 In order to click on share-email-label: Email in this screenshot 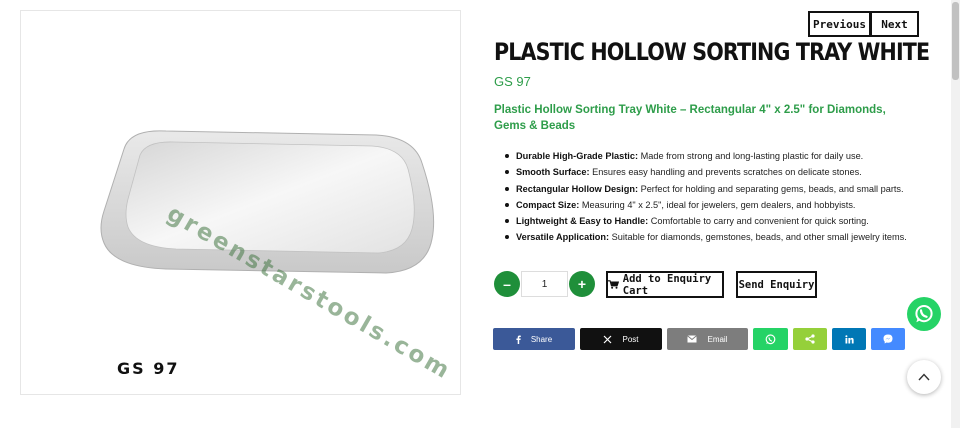, I will do `click(717, 339)`.